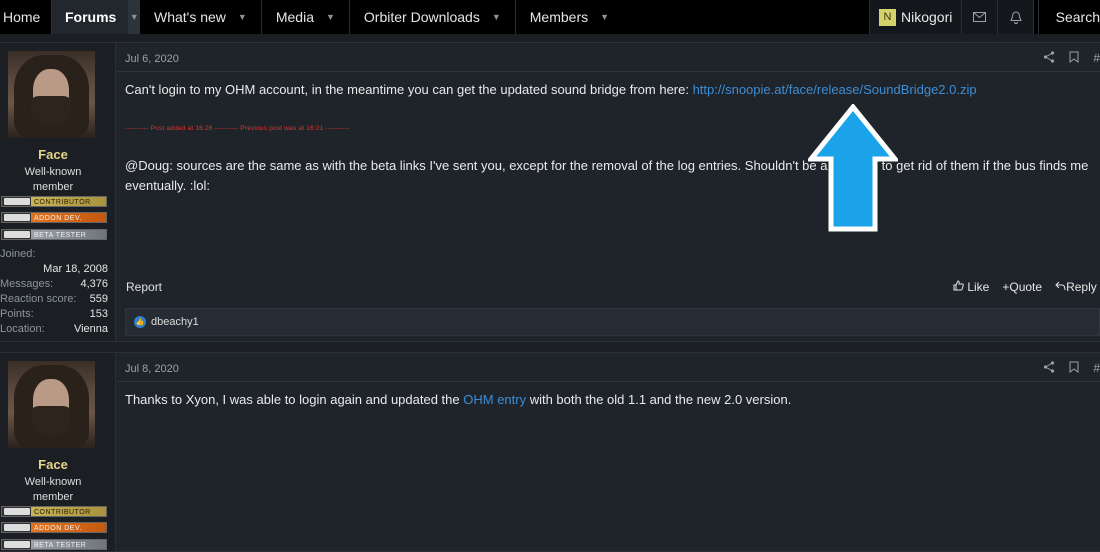 This screenshot has width=1100, height=552. What do you see at coordinates (494, 399) in the screenshot?
I see `ohm-entry-link: OHM entry` at bounding box center [494, 399].